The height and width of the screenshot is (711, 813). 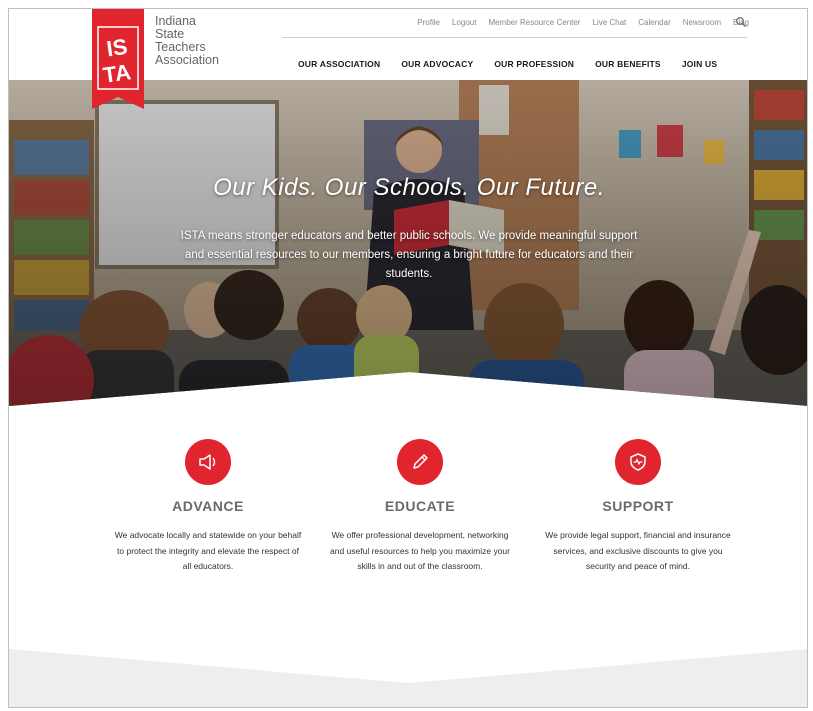 What do you see at coordinates (628, 64) in the screenshot?
I see `nav-our-benefits: OUR BENEFITS` at bounding box center [628, 64].